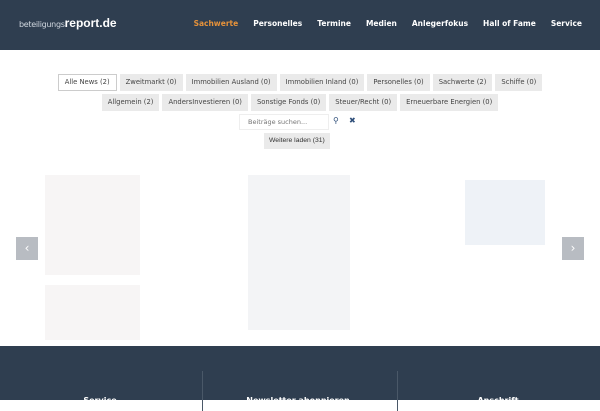  What do you see at coordinates (42, 24) in the screenshot?
I see `logo-prefix: beteiligungs` at bounding box center [42, 24].